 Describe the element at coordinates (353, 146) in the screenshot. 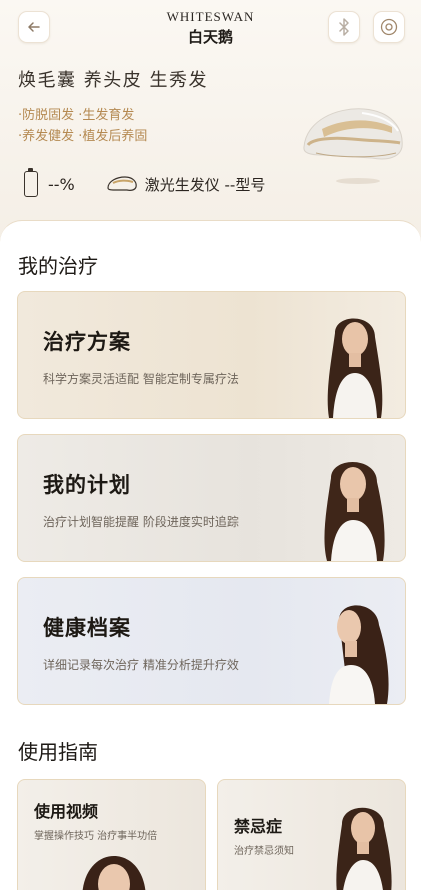

I see `laser-helmet-image` at that location.